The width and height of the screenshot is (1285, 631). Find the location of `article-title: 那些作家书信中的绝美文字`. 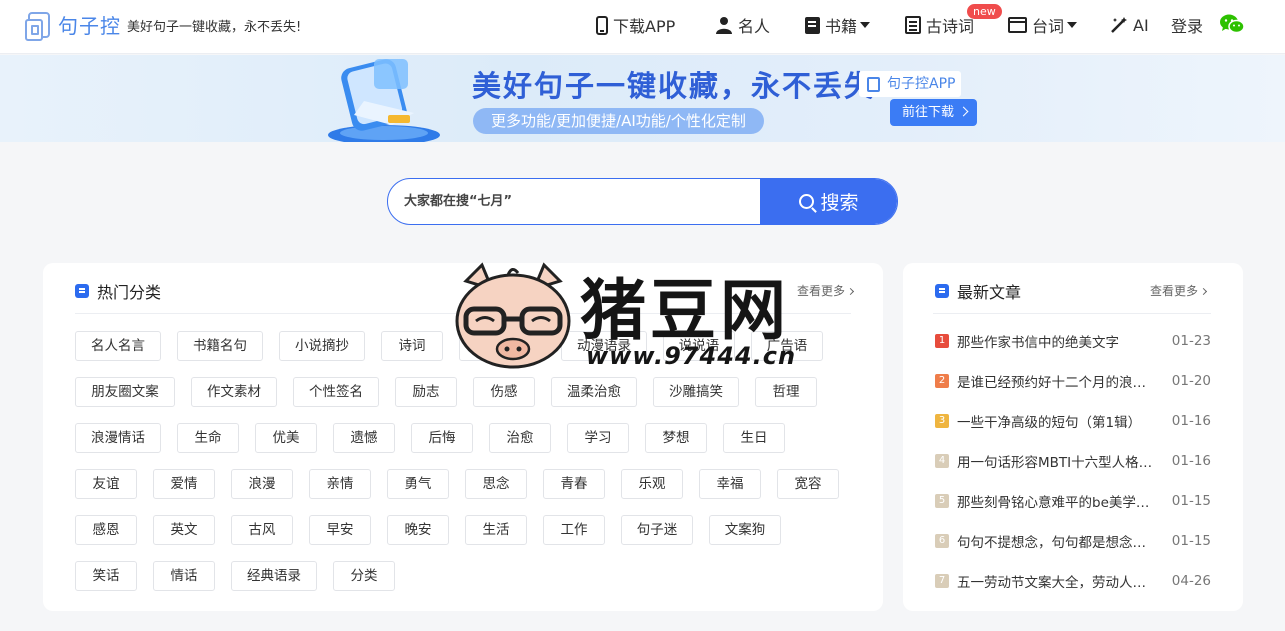

article-title: 那些作家书信中的绝美文字 is located at coordinates (1038, 343).